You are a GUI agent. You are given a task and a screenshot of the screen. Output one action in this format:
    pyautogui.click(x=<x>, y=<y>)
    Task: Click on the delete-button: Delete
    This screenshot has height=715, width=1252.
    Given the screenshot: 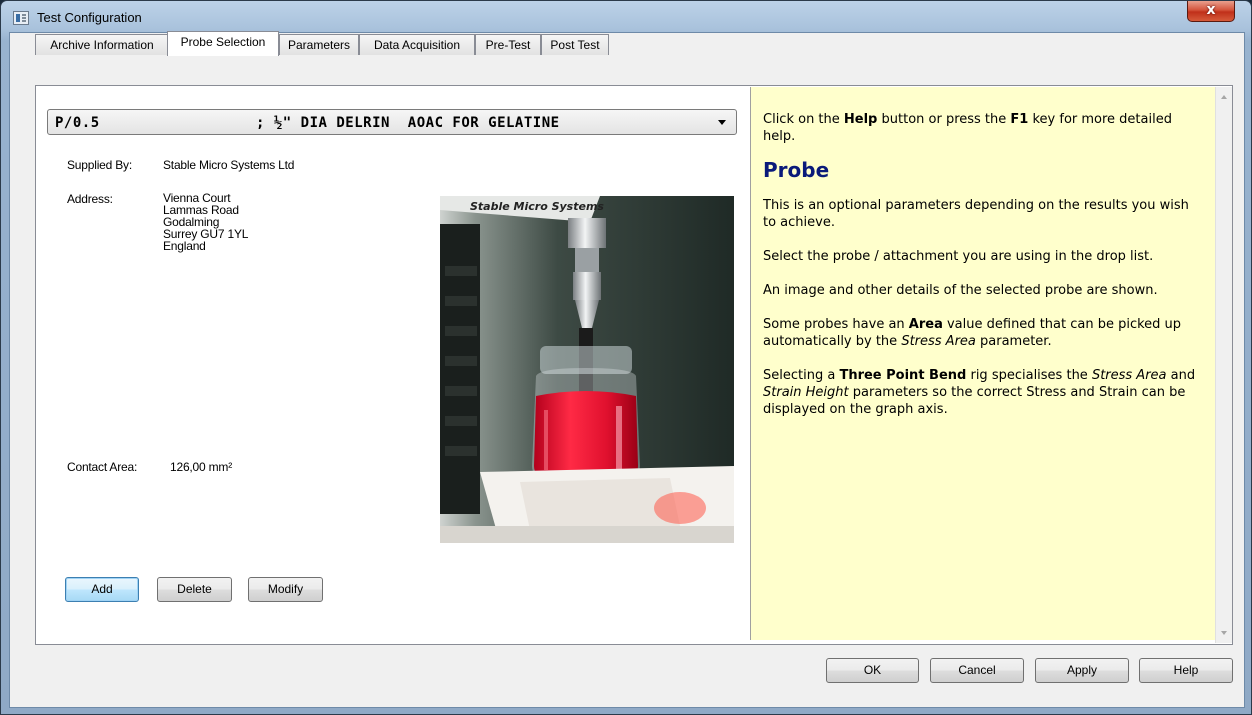 What is the action you would take?
    pyautogui.click(x=194, y=589)
    